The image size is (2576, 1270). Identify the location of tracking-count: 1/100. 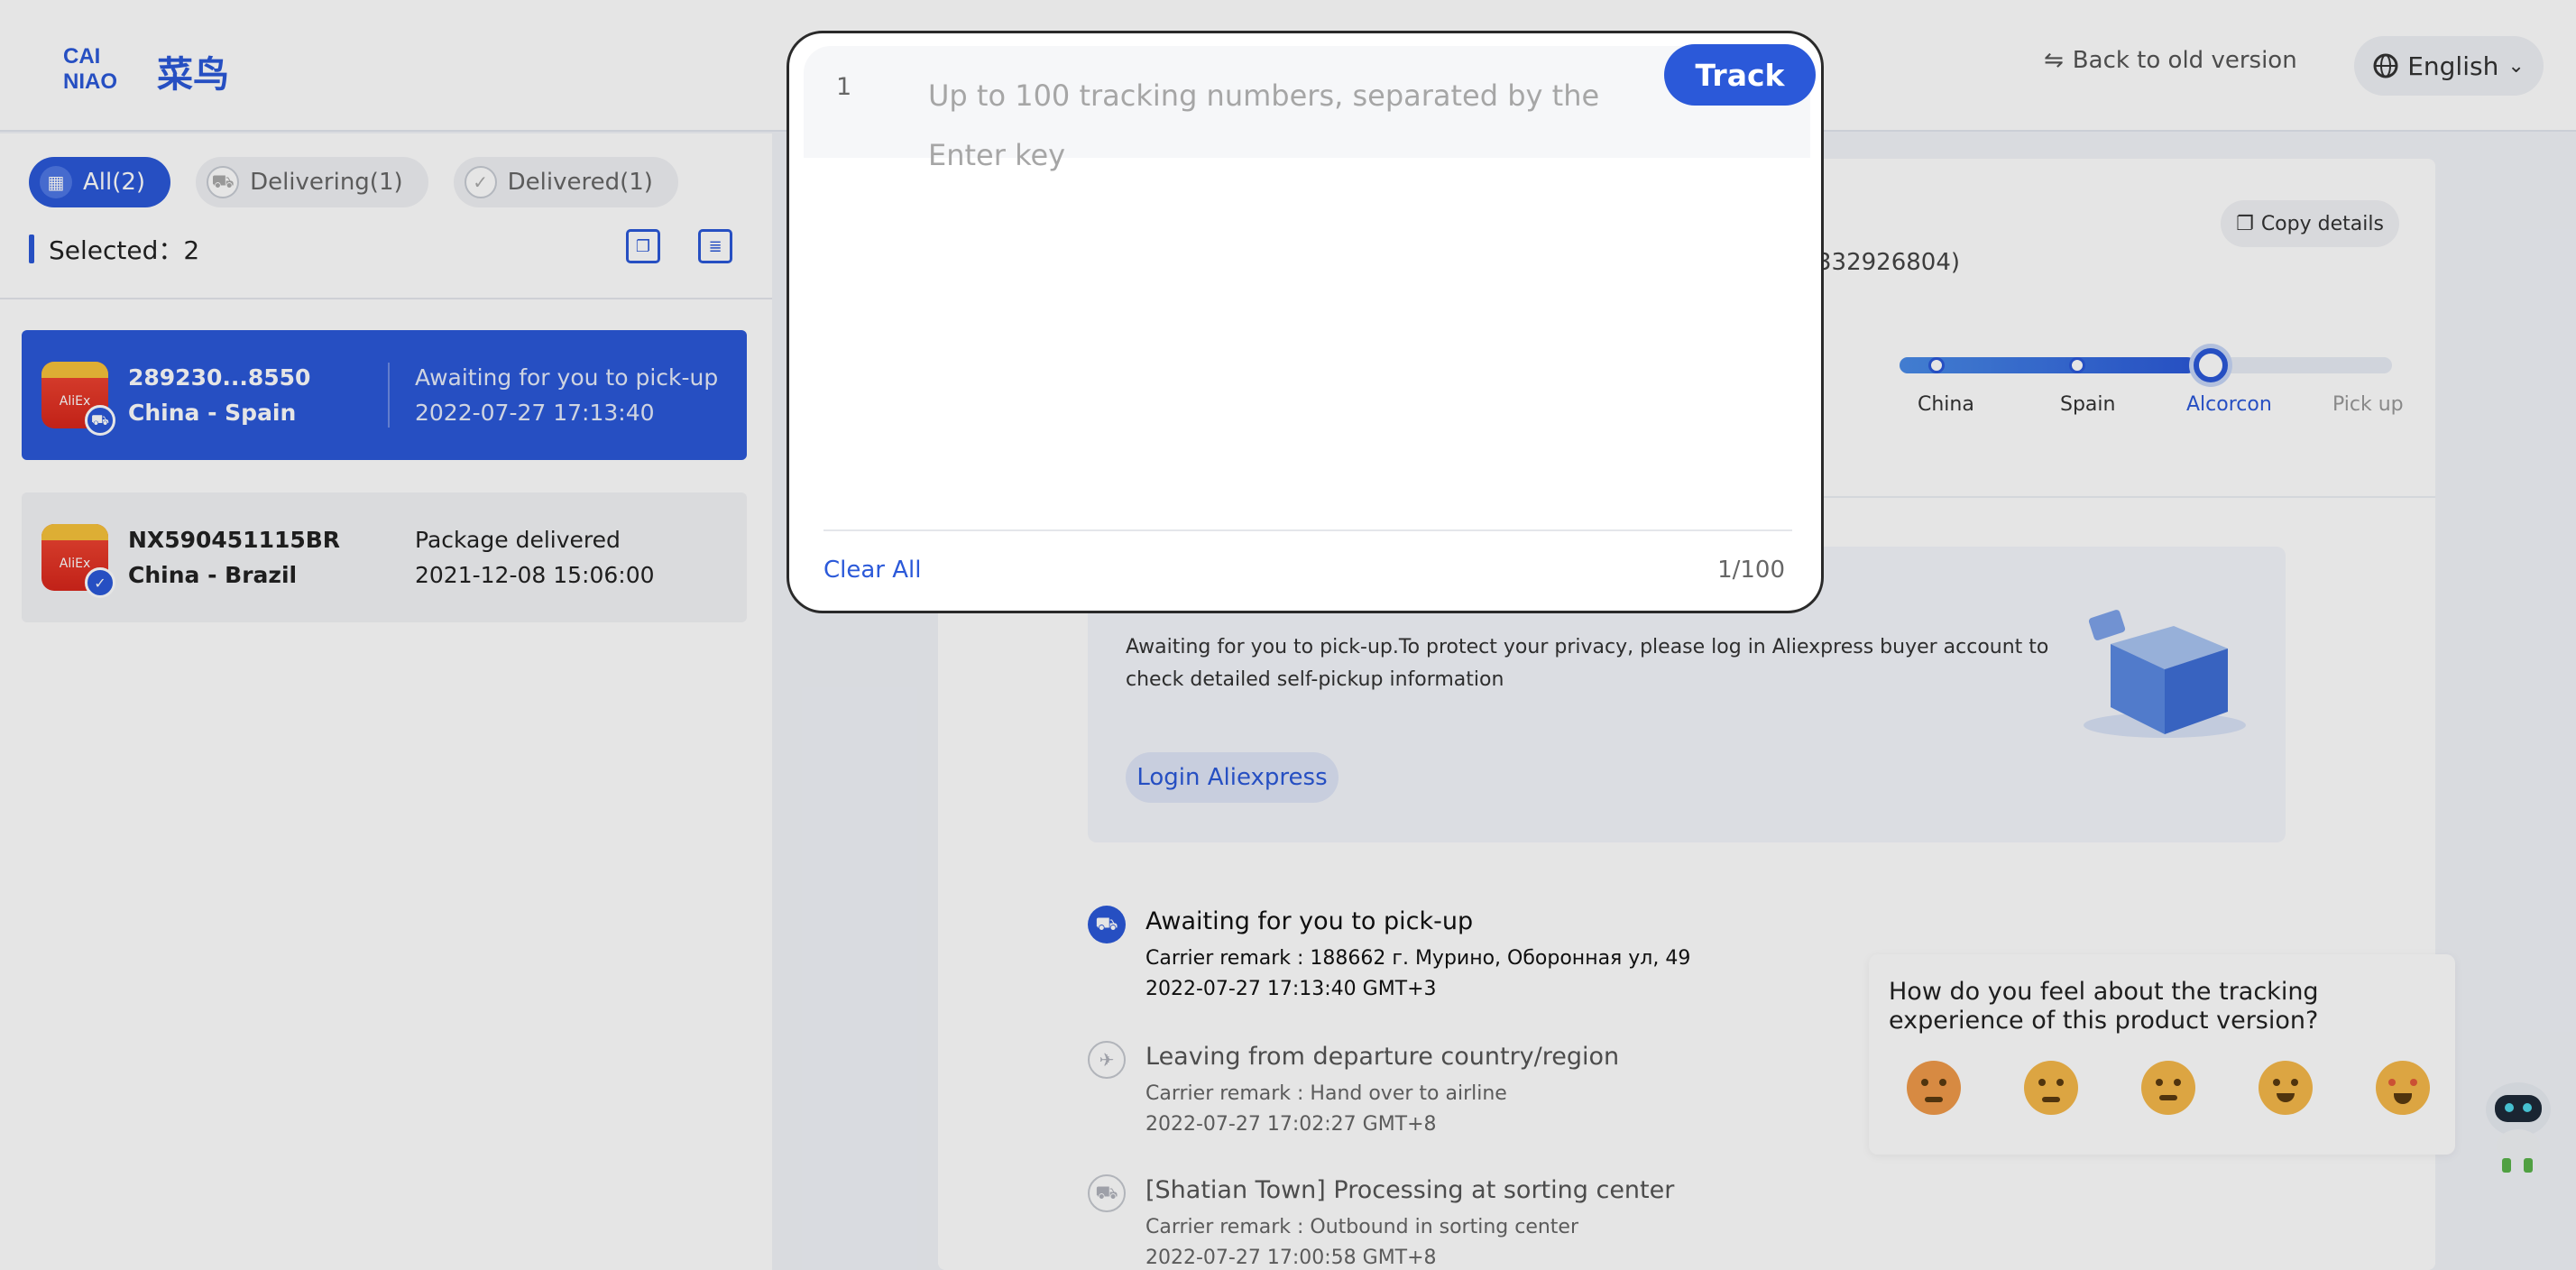
(1751, 570).